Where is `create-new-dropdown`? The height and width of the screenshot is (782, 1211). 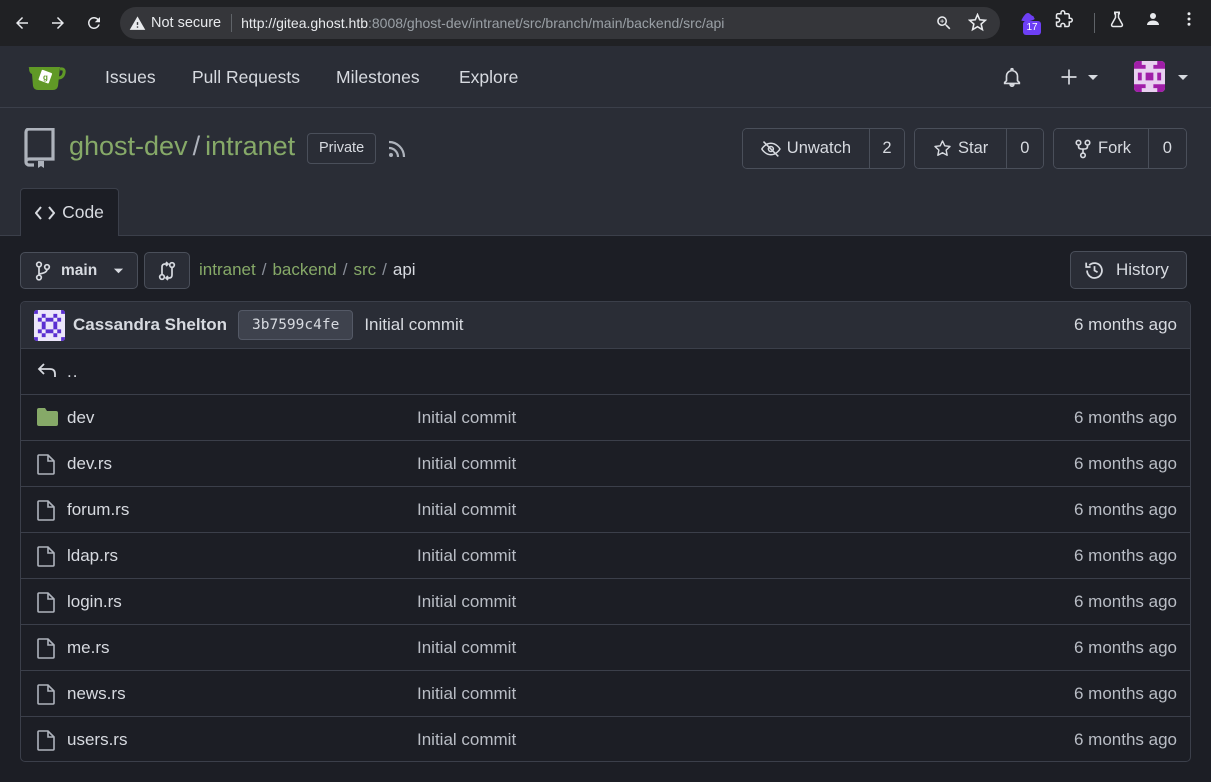
create-new-dropdown is located at coordinates (1079, 77).